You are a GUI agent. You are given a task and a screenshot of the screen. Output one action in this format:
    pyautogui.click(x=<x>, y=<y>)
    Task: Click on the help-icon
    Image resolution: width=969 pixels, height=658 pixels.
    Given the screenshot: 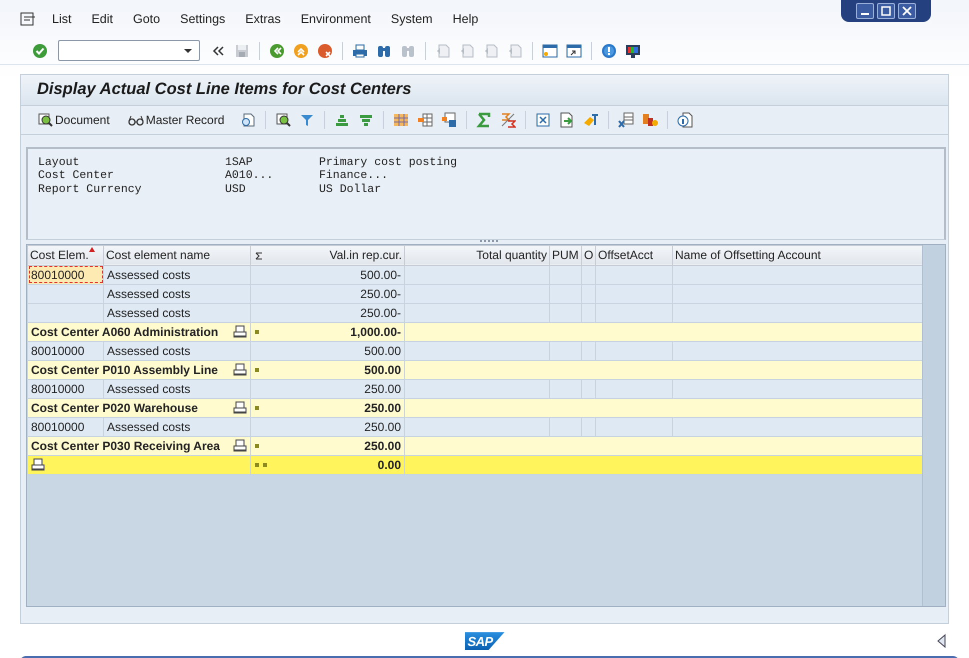 What is the action you would take?
    pyautogui.click(x=609, y=50)
    